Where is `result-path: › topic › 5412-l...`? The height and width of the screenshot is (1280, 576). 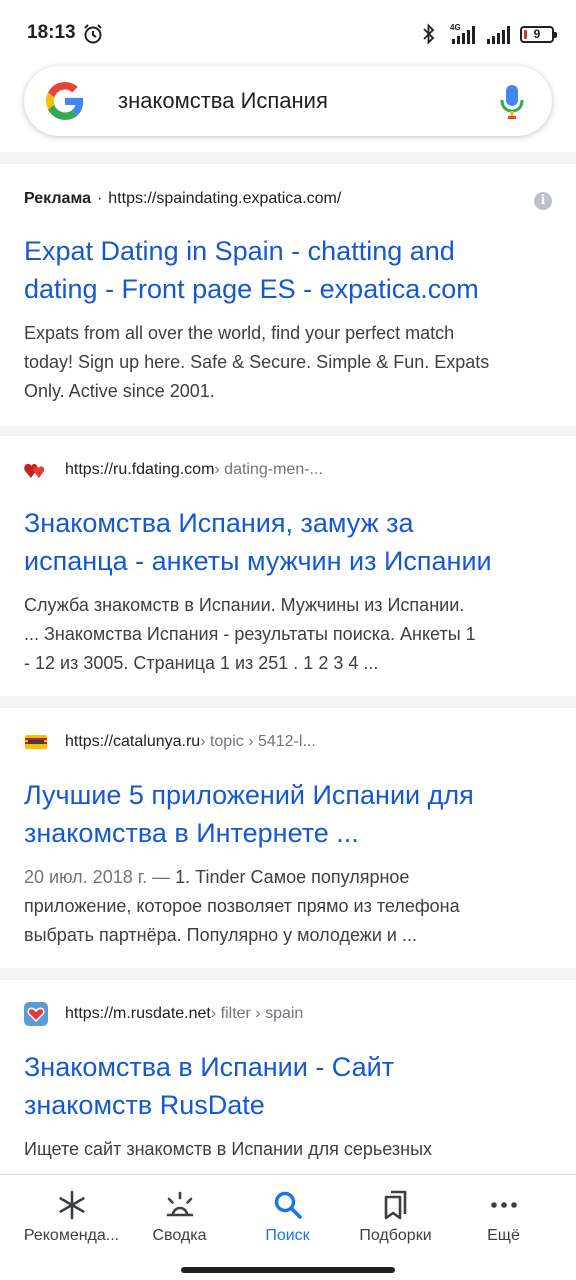
result-path: › topic › 5412-l... is located at coordinates (258, 741).